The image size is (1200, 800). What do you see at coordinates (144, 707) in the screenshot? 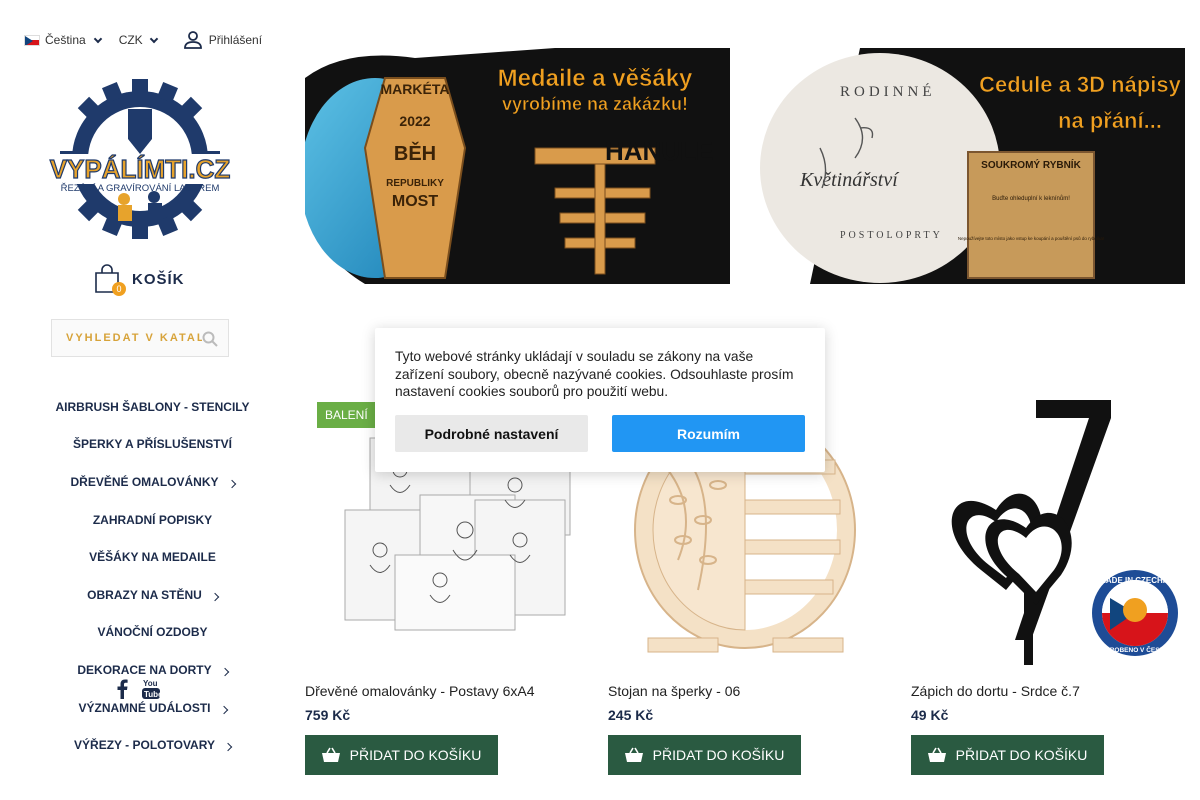
I see `nav-item-label: VÝZNAMNÉ UDÁLOSTI` at bounding box center [144, 707].